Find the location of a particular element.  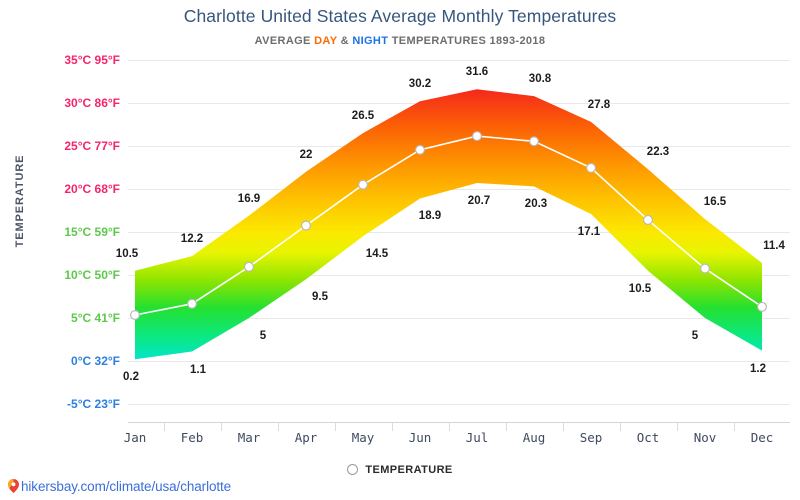

legend-marker-circle-icon is located at coordinates (353, 469).